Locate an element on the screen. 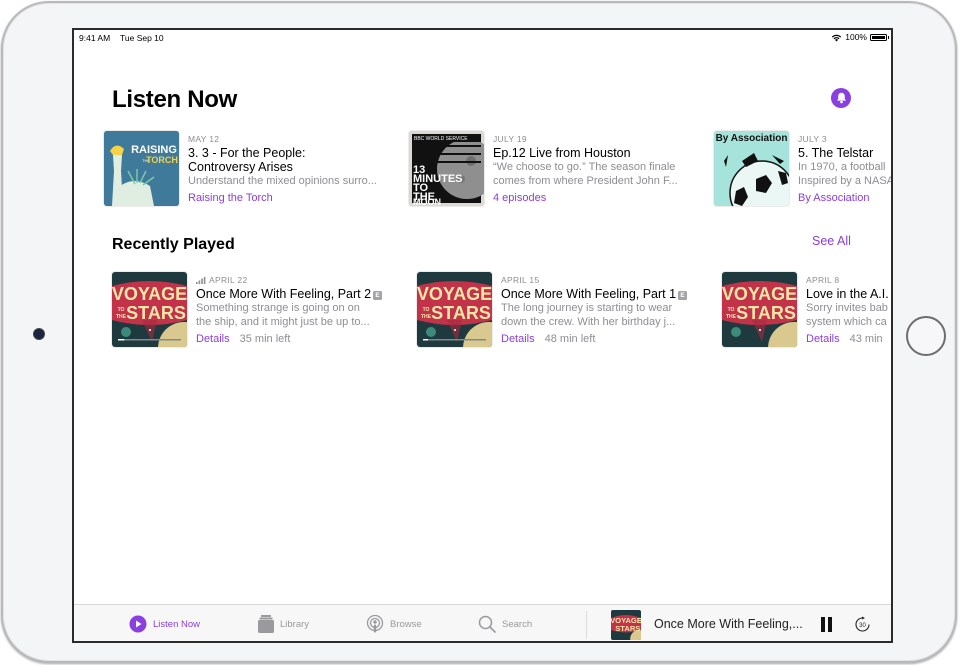 The height and width of the screenshot is (665, 960). episode-date: APRIL 22 is located at coordinates (228, 280).